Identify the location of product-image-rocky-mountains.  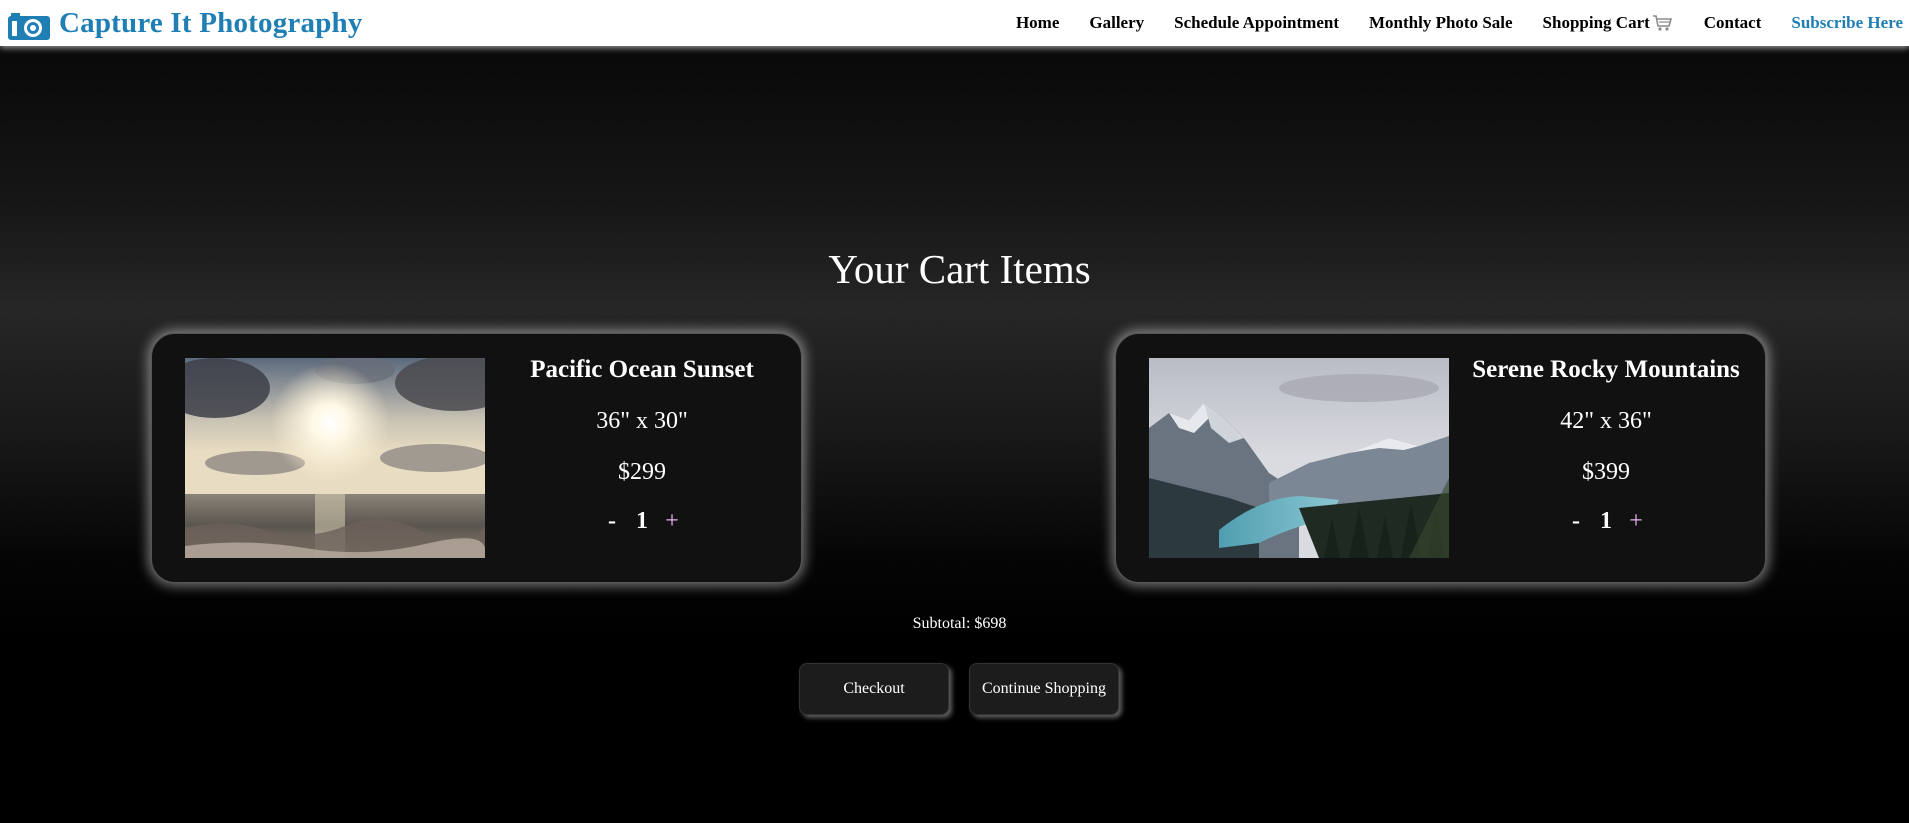
(1299, 458).